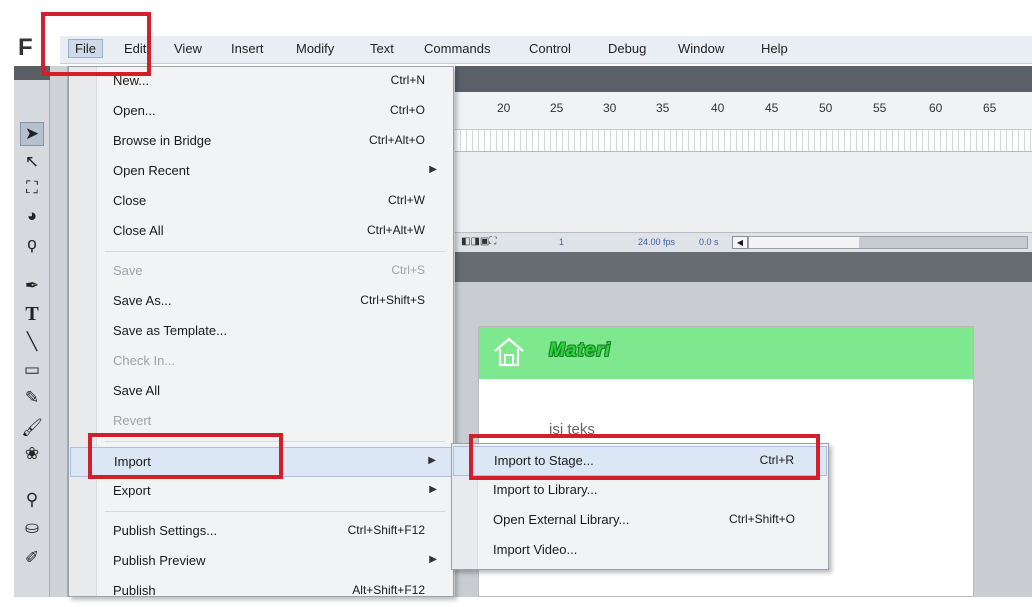 Image resolution: width=1032 pixels, height=607 pixels. What do you see at coordinates (32, 216) in the screenshot?
I see `3d-rotation-tool-icon: ◕` at bounding box center [32, 216].